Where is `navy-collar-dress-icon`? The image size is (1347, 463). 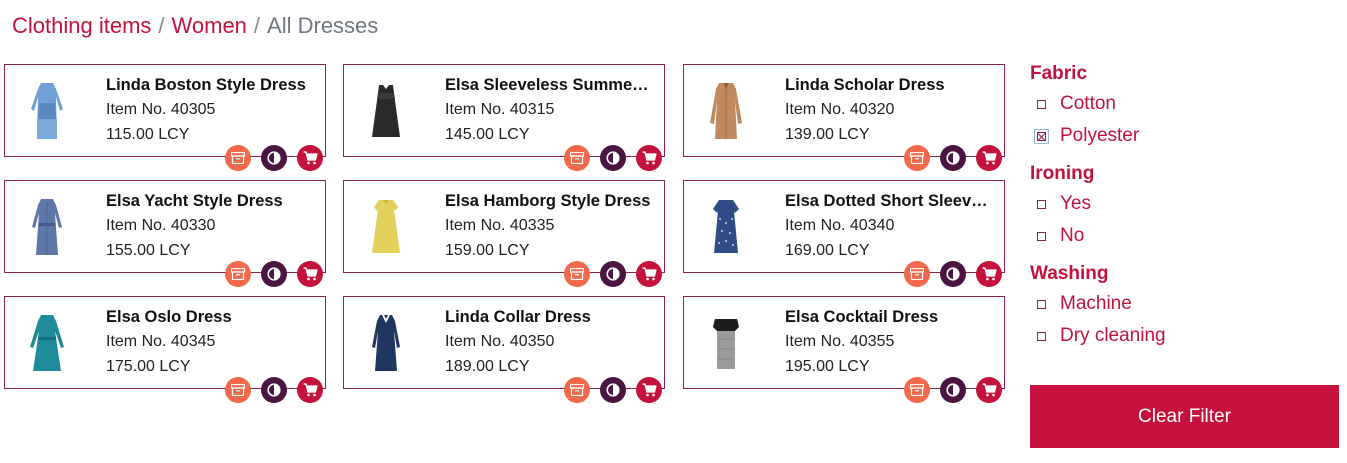 navy-collar-dress-icon is located at coordinates (386, 343).